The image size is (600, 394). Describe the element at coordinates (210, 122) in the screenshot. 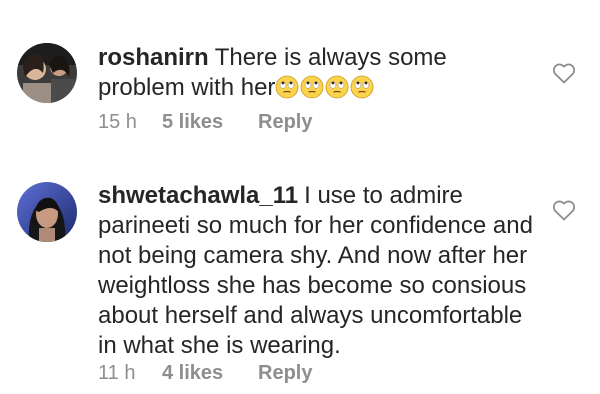

I see `comment-likes-count: 5 likes` at that location.